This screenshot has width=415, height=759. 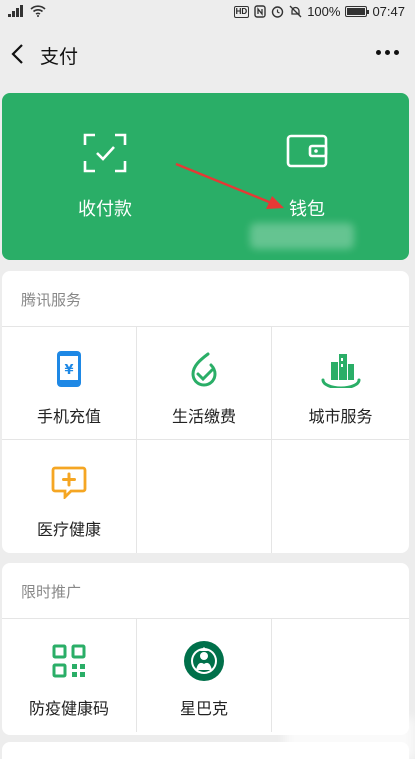 I want to click on status-left, so click(x=27, y=11).